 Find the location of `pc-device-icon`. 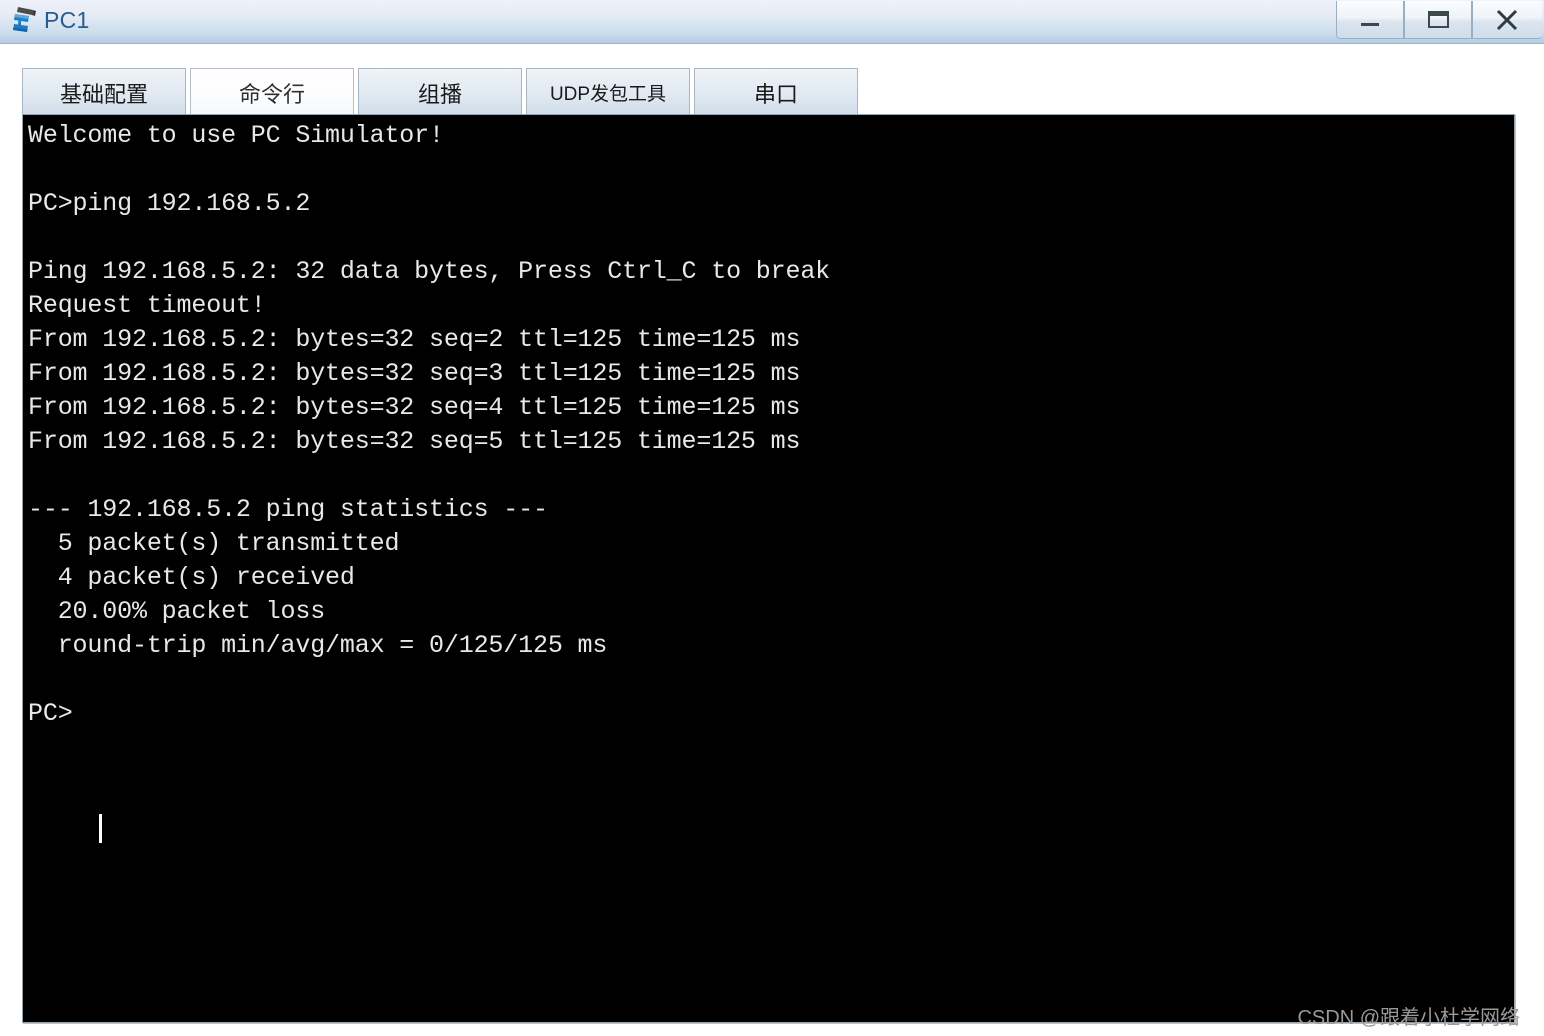

pc-device-icon is located at coordinates (25, 21).